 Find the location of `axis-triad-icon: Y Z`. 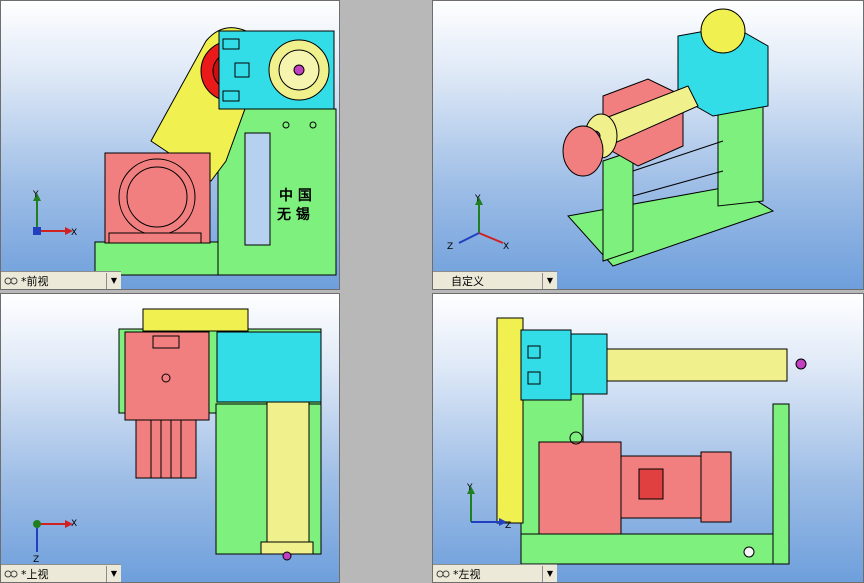

axis-triad-icon: Y Z is located at coordinates (488, 506).